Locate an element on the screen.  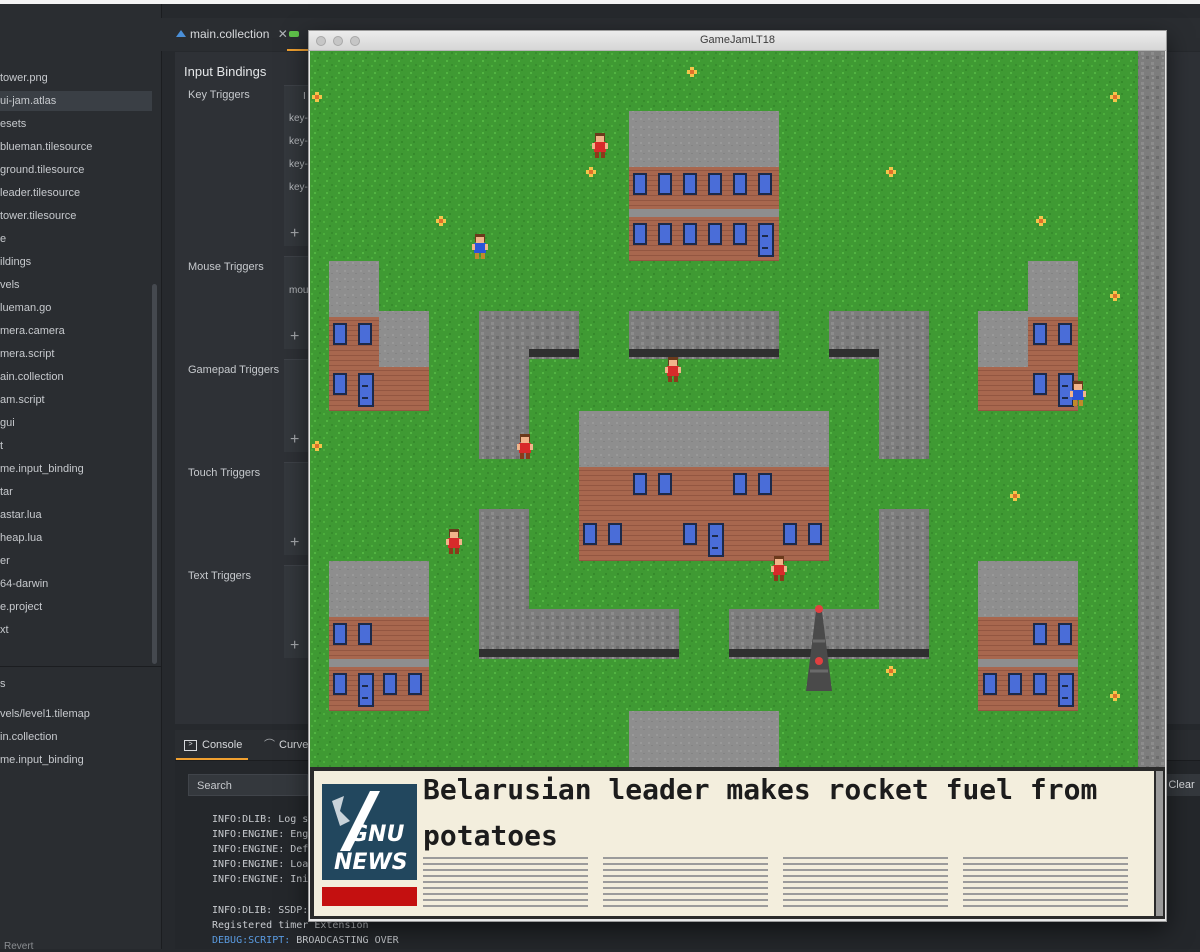
log-line-debug: DEBUG:SCRIPT: BROADCASTING OVER is located at coordinates (305, 940).